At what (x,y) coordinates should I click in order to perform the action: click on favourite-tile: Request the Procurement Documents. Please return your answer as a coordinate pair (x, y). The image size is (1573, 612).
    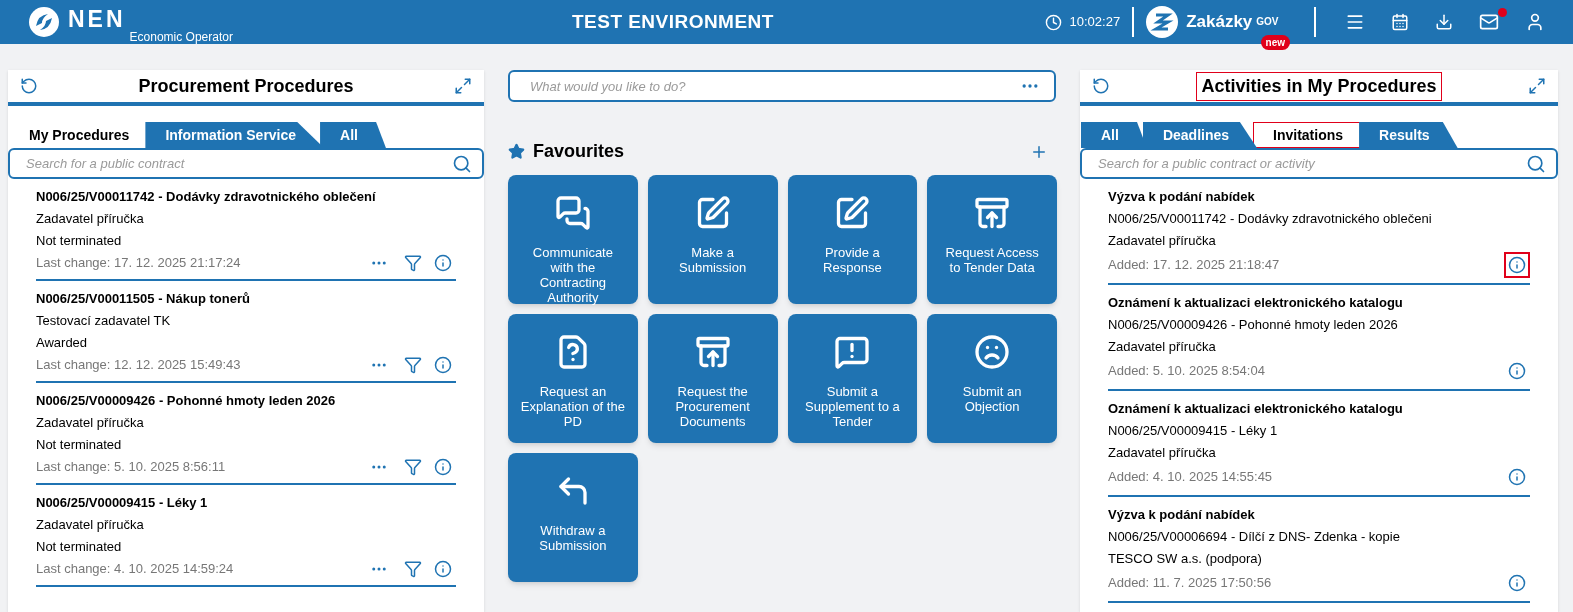
    Looking at the image, I should click on (712, 378).